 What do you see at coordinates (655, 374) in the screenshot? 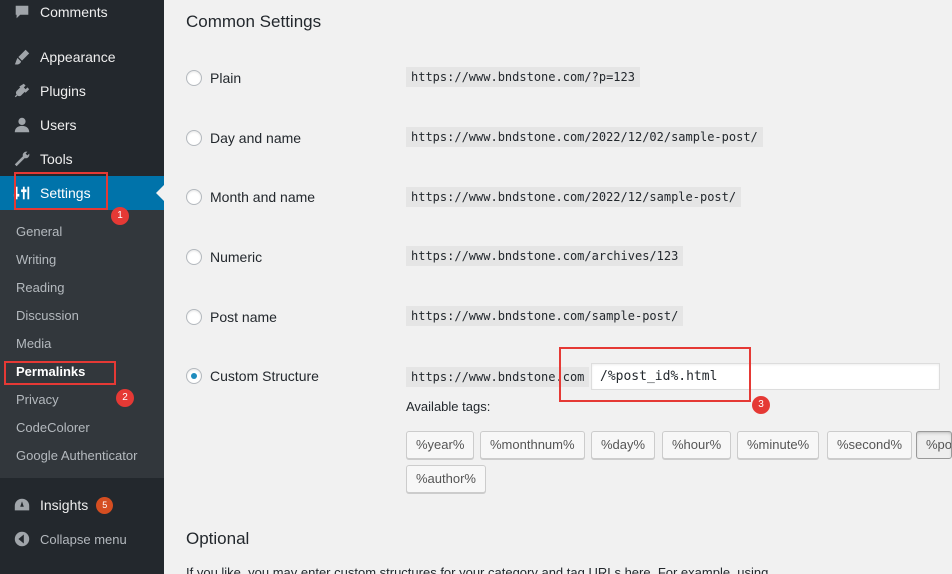
I see `annotation-box-custom-structure` at bounding box center [655, 374].